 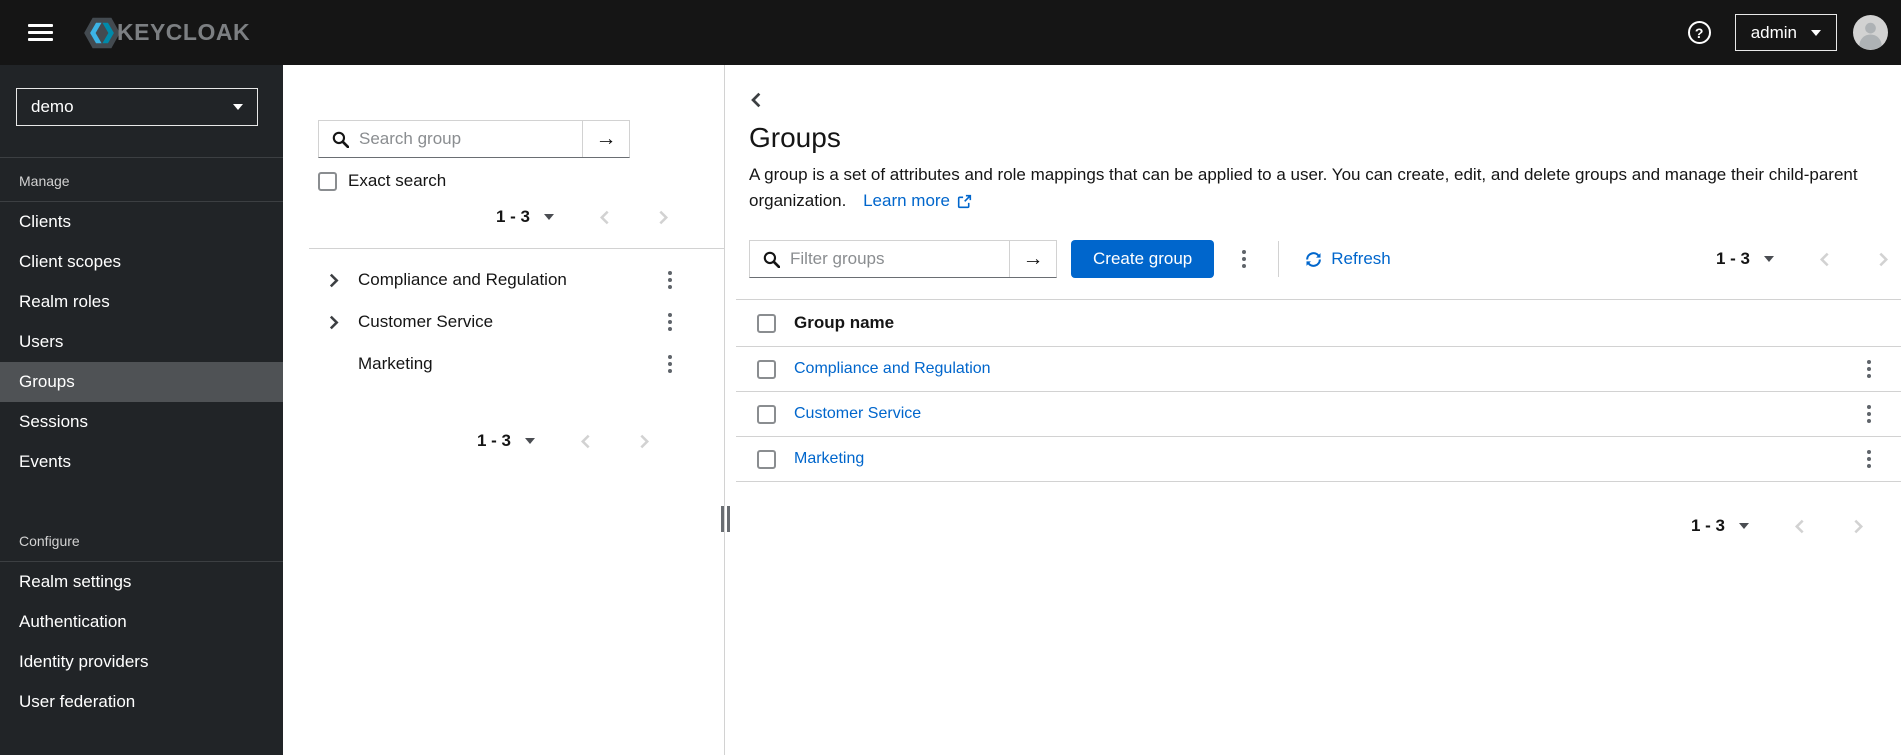 What do you see at coordinates (137, 107) in the screenshot?
I see `realm-selector: demo` at bounding box center [137, 107].